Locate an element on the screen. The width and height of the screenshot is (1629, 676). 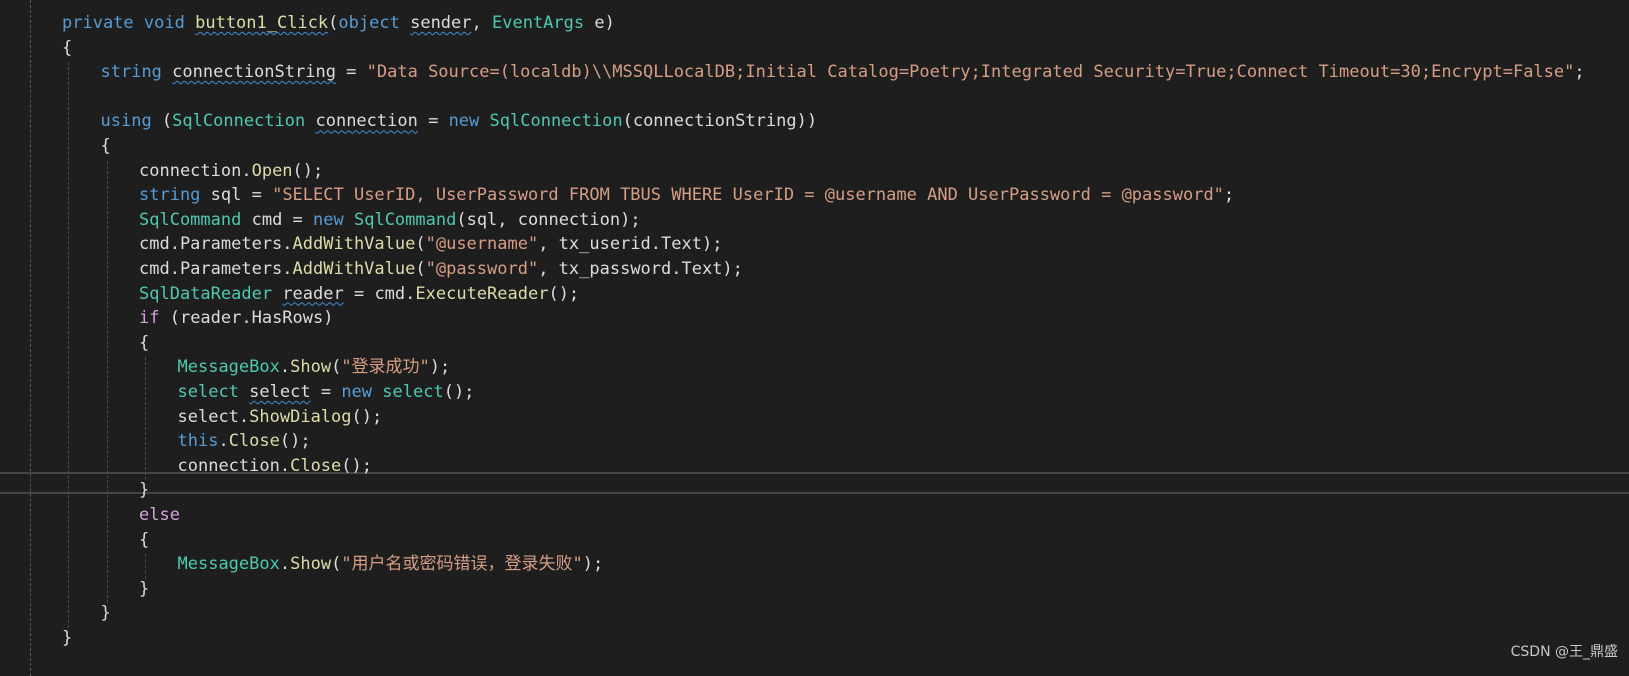
code-line: MessageBox.Show("用户名或密码错误，登录失败"); is located at coordinates (391, 565).